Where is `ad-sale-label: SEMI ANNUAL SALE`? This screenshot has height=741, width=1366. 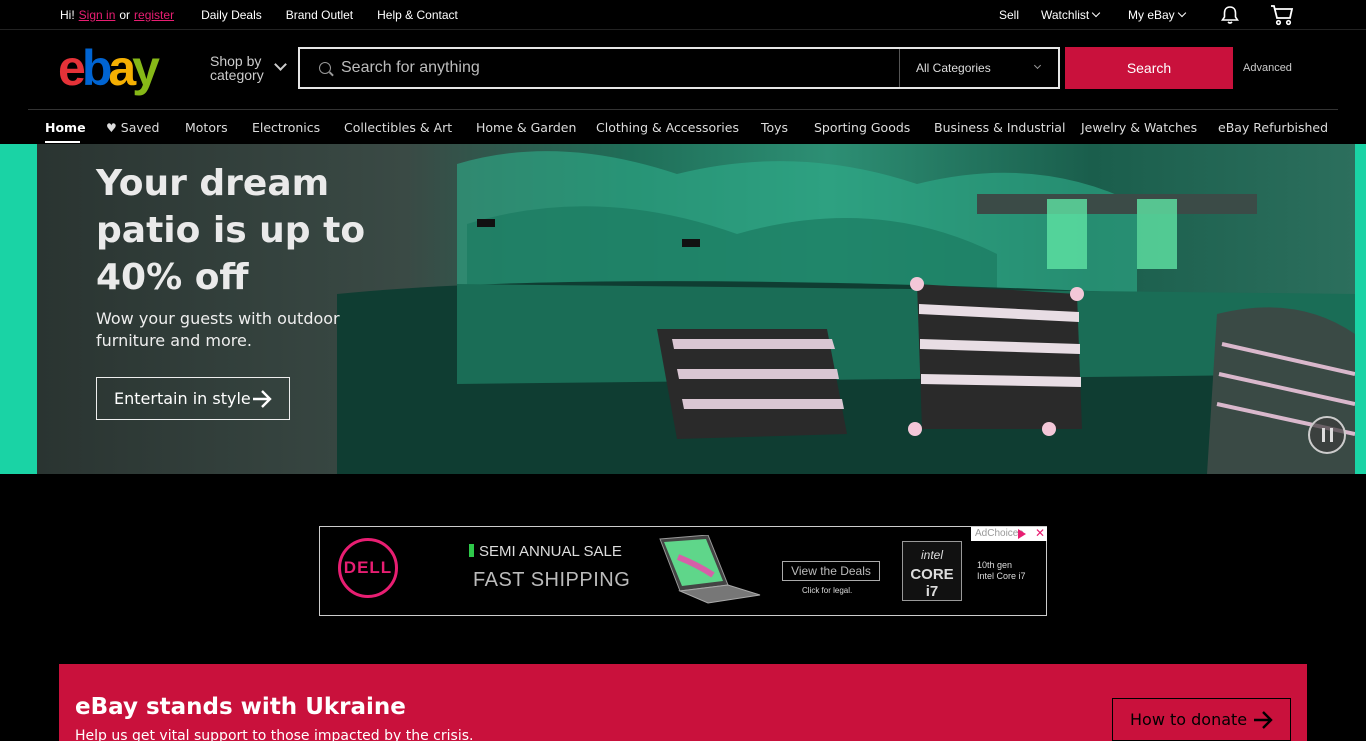
ad-sale-label: SEMI ANNUAL SALE is located at coordinates (550, 551).